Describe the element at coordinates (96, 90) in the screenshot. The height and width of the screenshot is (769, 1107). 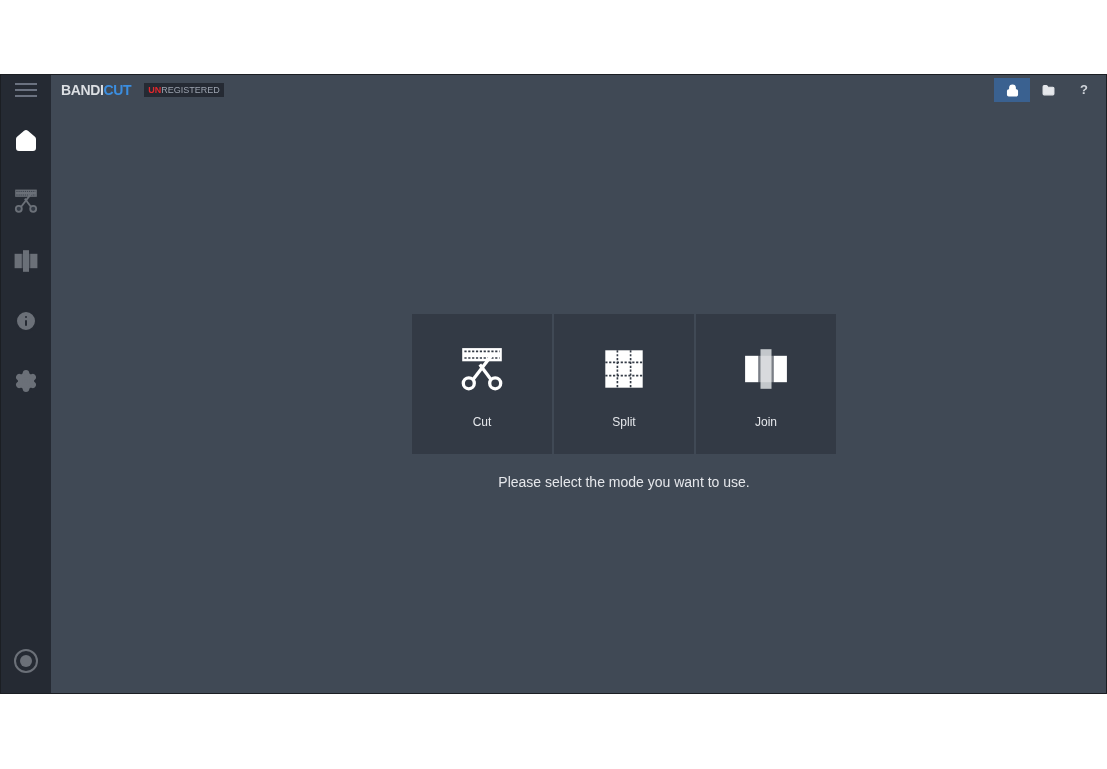
I see `app-logo: BANDICUT` at that location.